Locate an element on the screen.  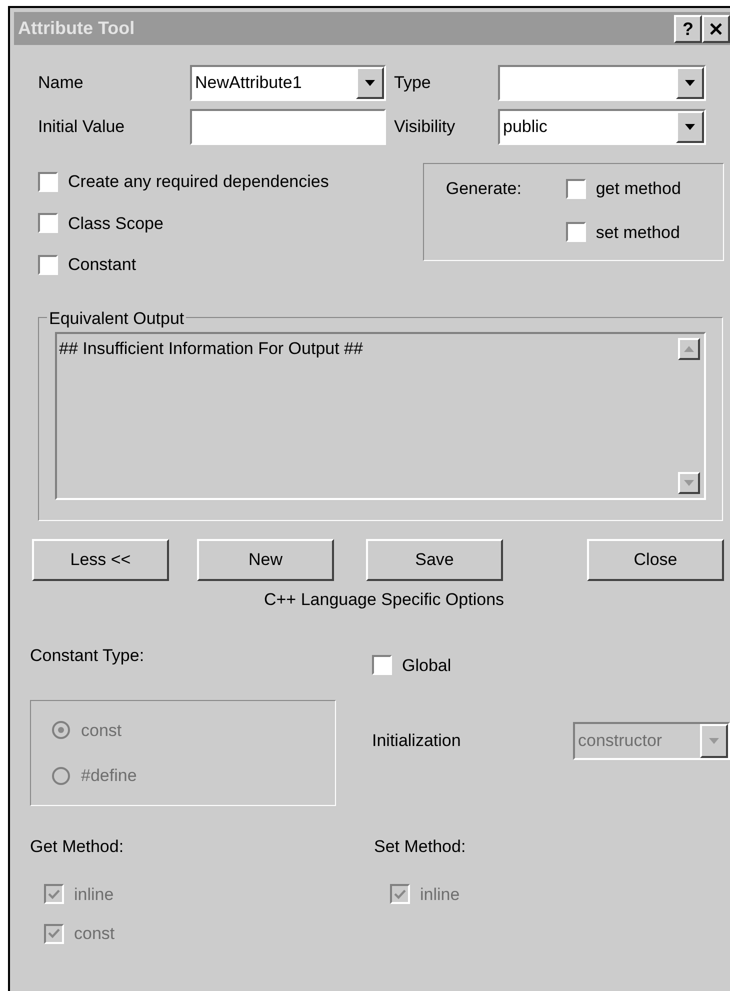
field-label: Visibility is located at coordinates (425, 127).